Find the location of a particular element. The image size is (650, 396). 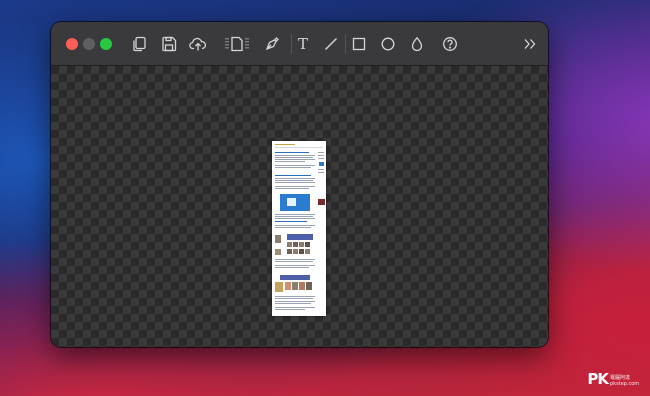

save-button is located at coordinates (169, 44).